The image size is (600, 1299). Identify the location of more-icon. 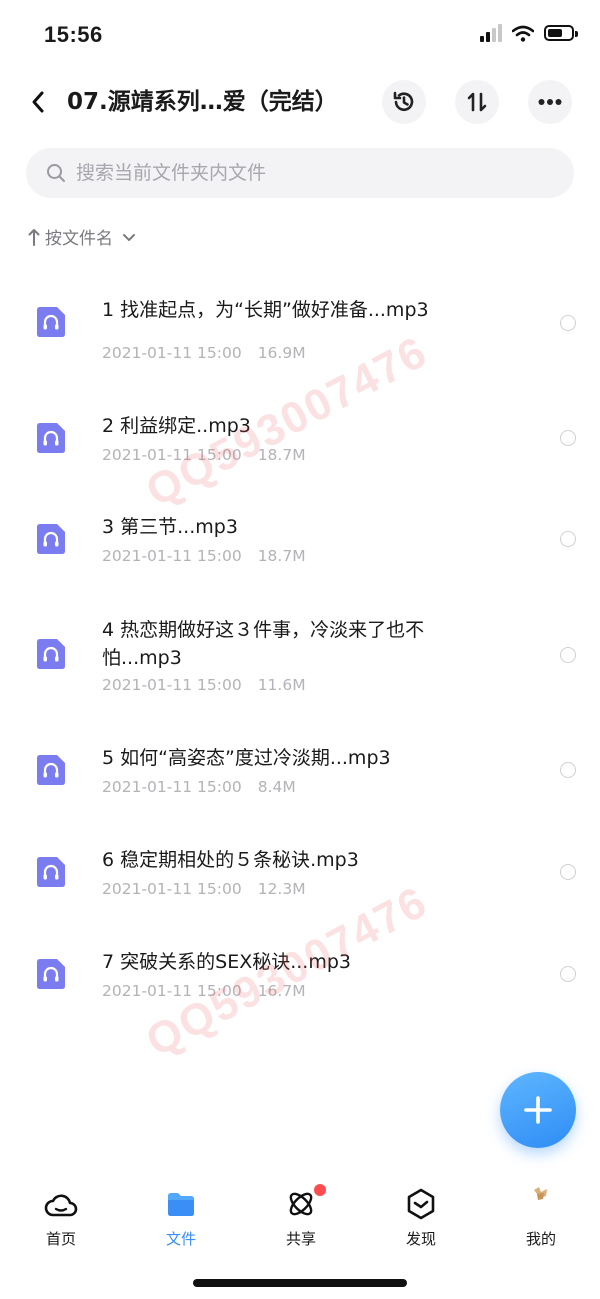
(550, 102).